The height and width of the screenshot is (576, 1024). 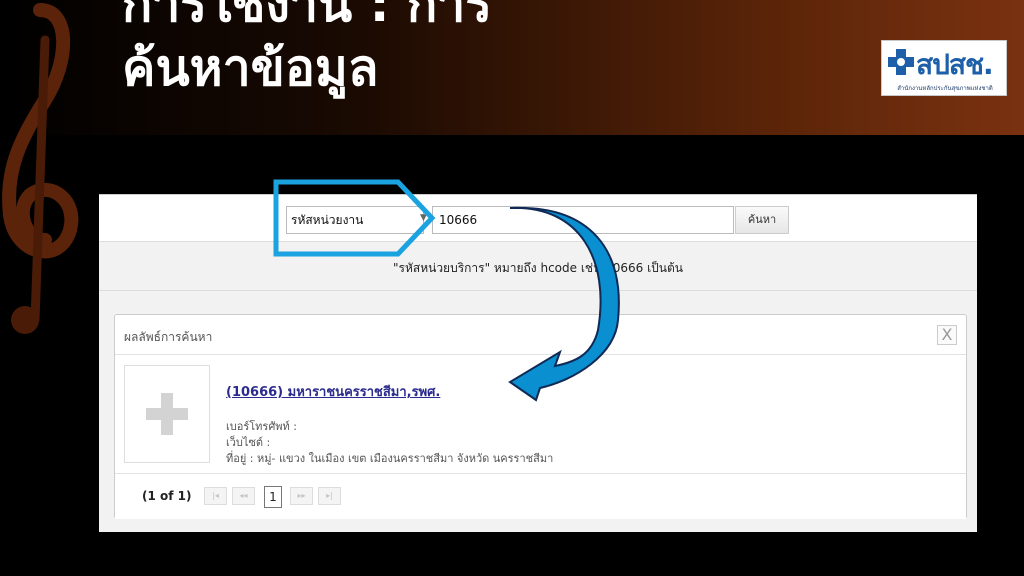 What do you see at coordinates (301, 496) in the screenshot?
I see `next-page-button: ▸▸` at bounding box center [301, 496].